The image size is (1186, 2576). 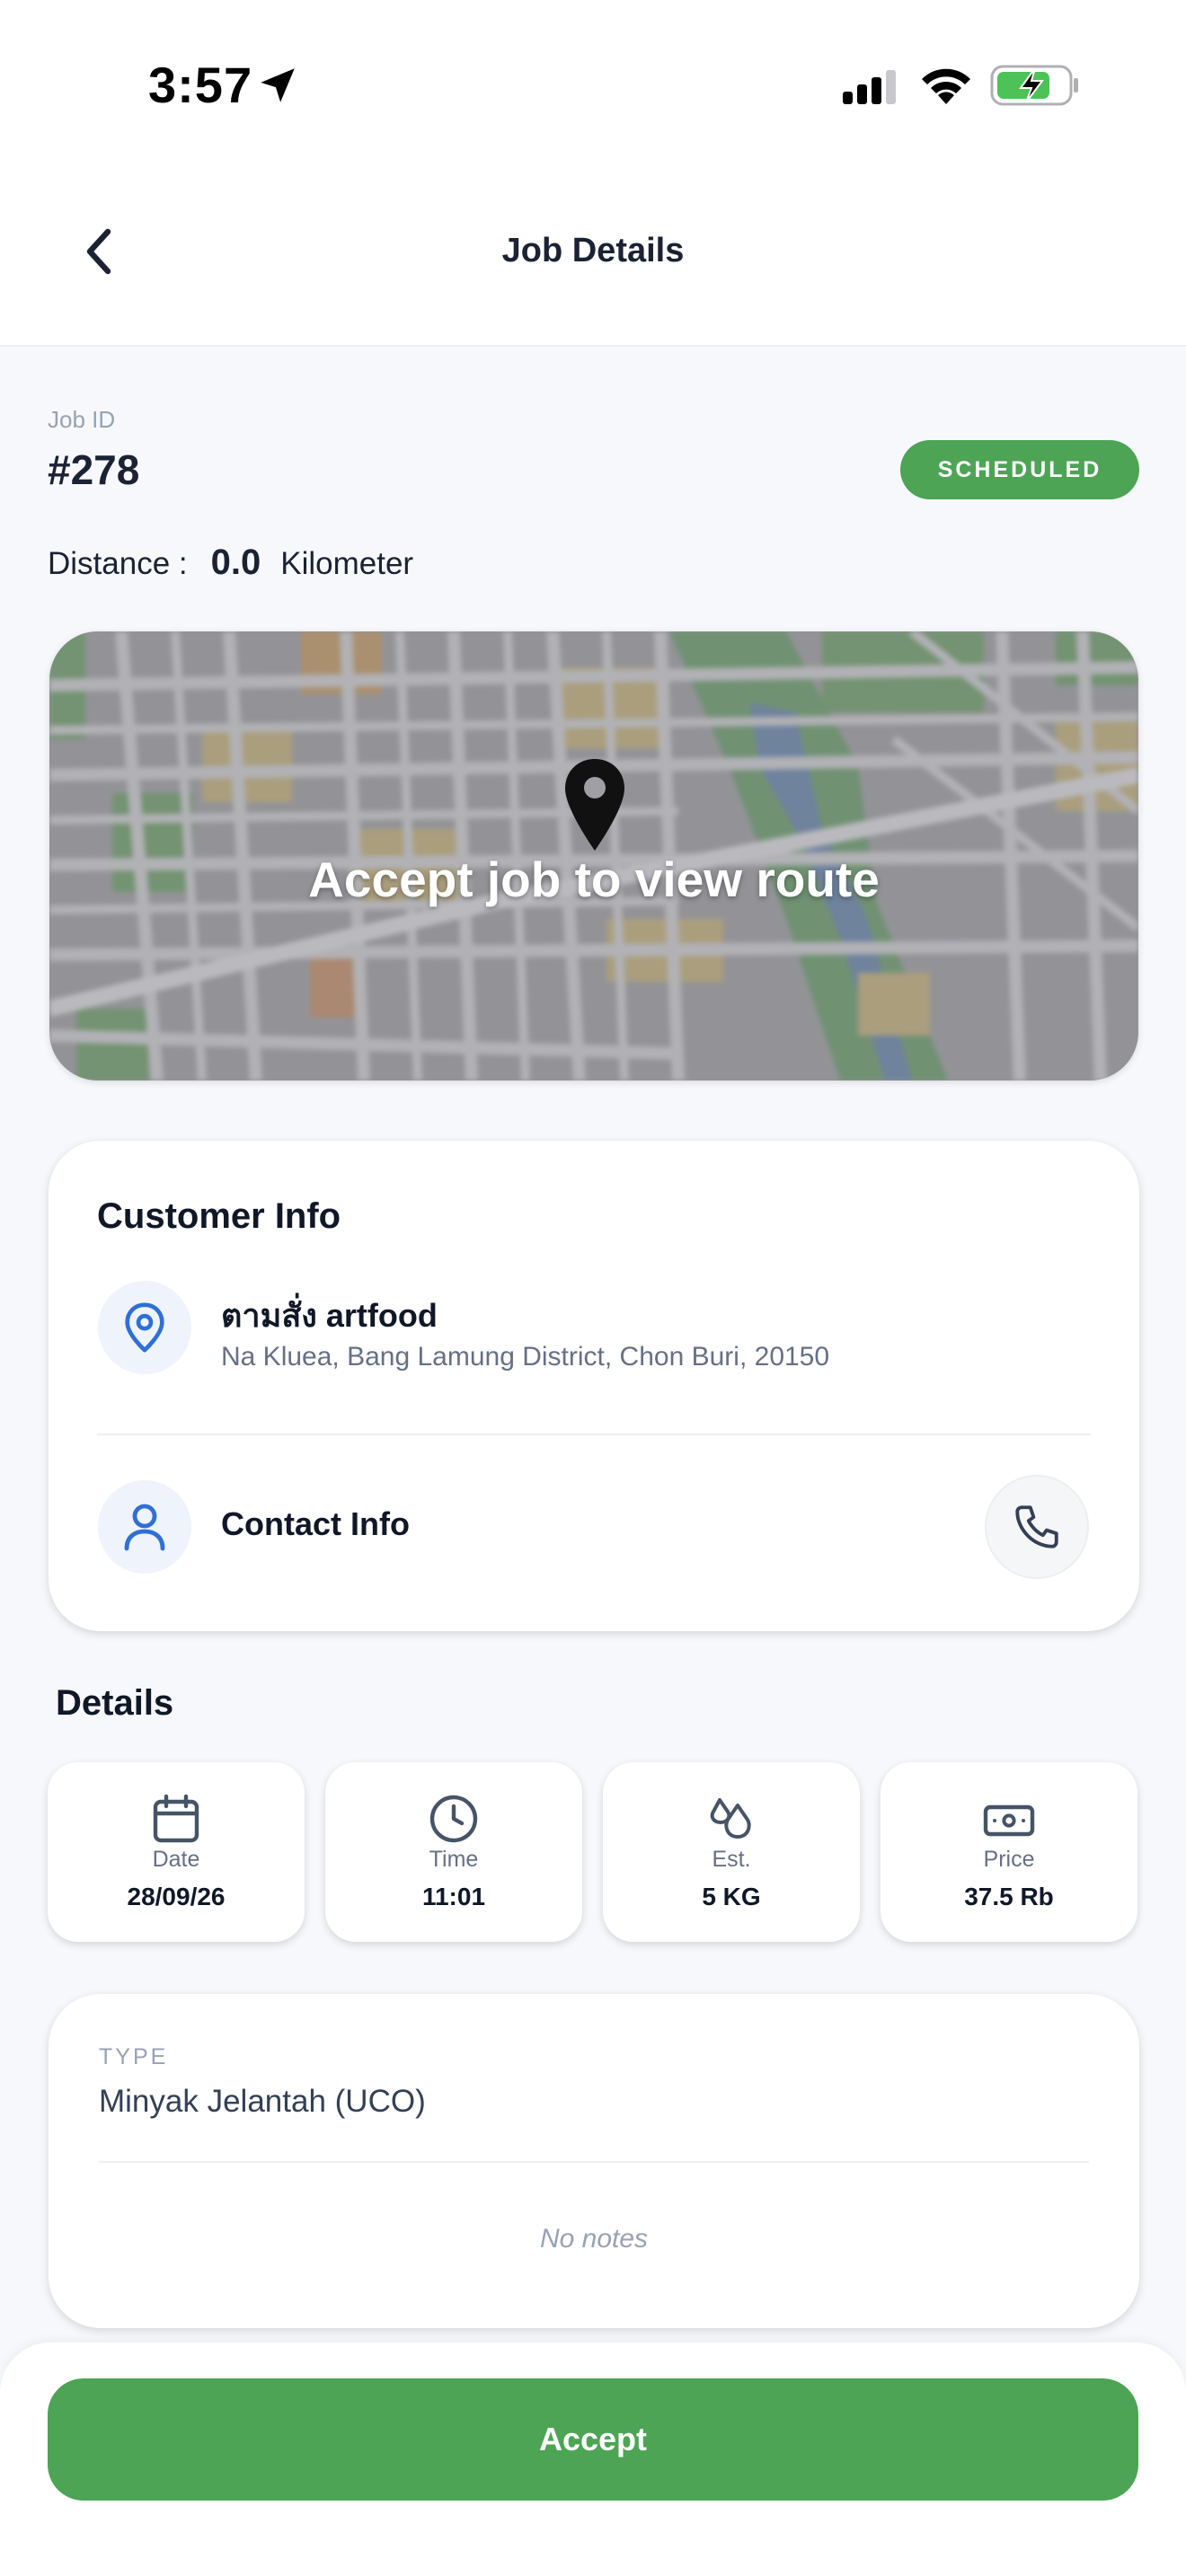 I want to click on distance-value: 0.0, so click(x=235, y=562).